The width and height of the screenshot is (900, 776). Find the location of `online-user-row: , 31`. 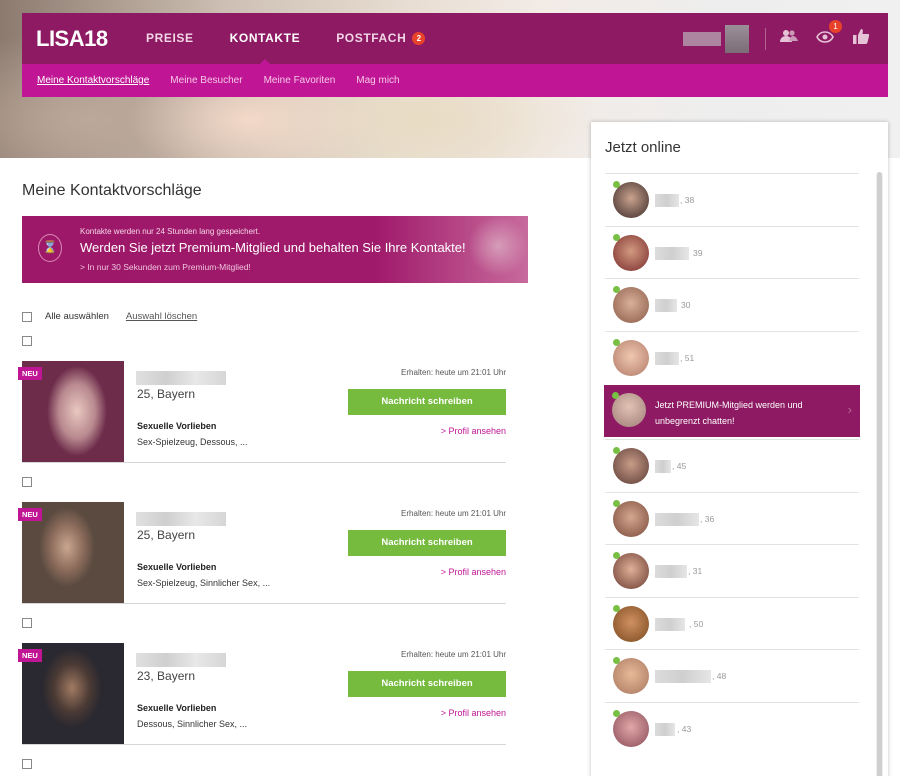

online-user-row: , 31 is located at coordinates (732, 570).